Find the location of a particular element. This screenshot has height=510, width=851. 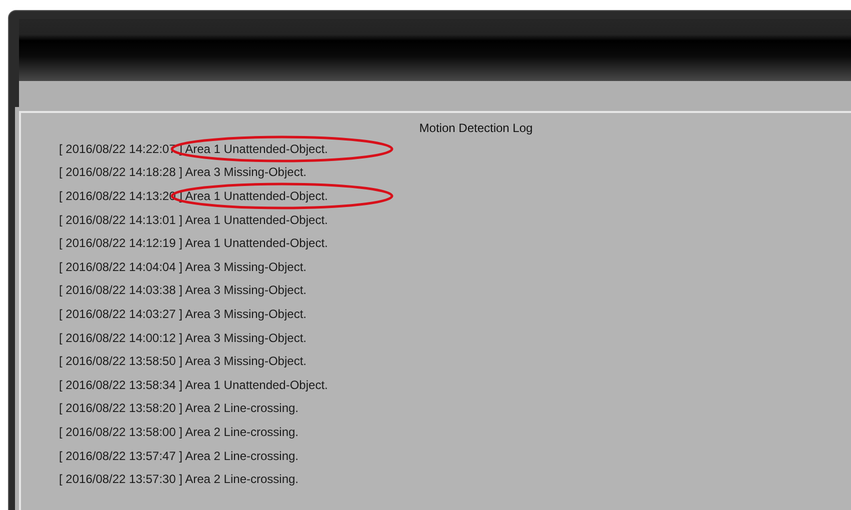

log-entry: [ 2016/08/22 13:57:47 ] Area 2 Line-crossing. is located at coordinates (179, 455).